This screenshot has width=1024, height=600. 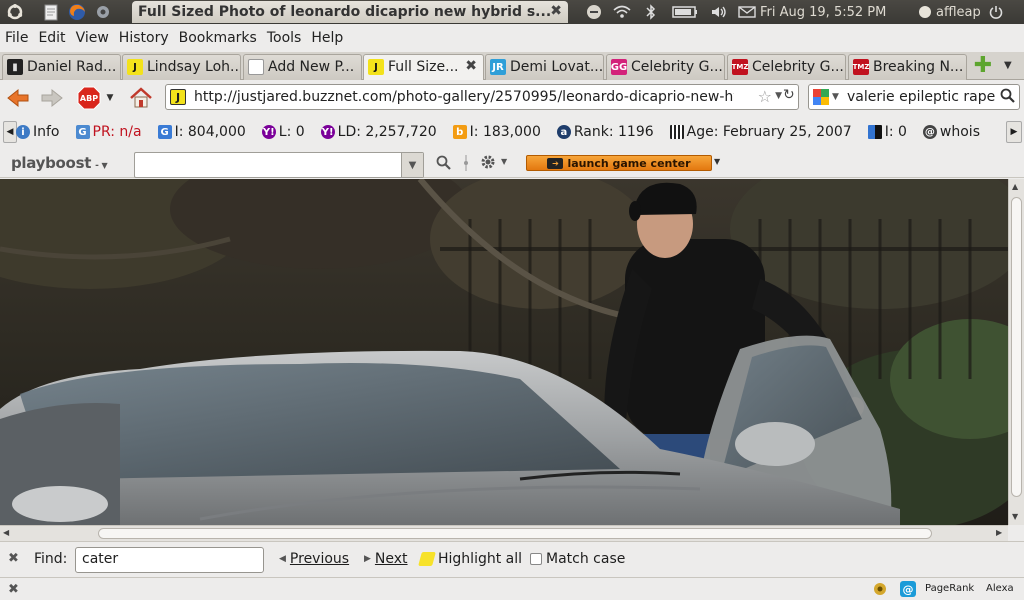 I want to click on mail-icon, so click(x=747, y=12).